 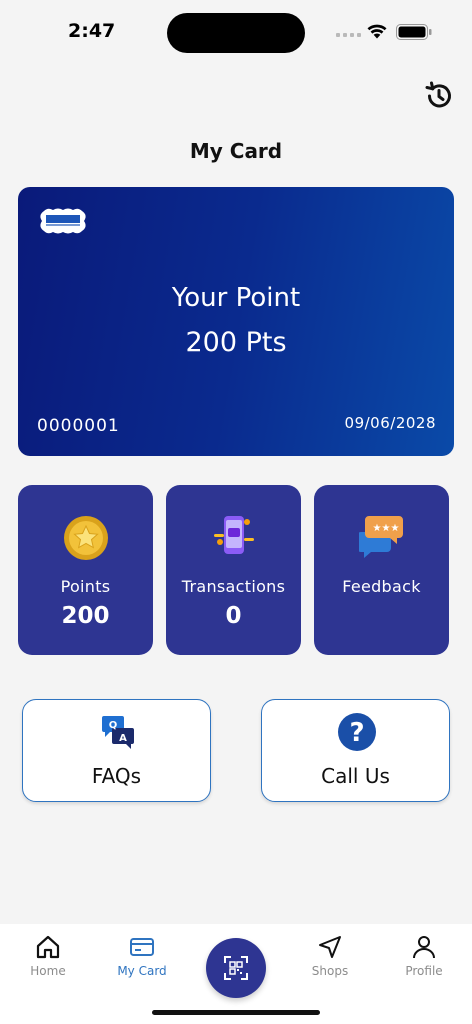 What do you see at coordinates (414, 32) in the screenshot?
I see `battery-icon` at bounding box center [414, 32].